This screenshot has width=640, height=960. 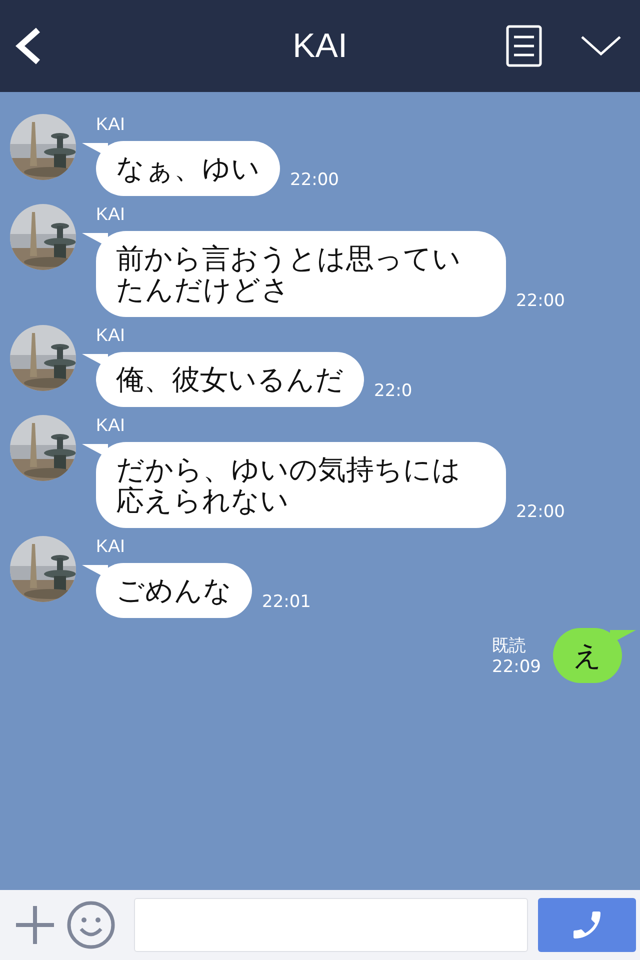 I want to click on read-label: 既読, so click(x=509, y=646).